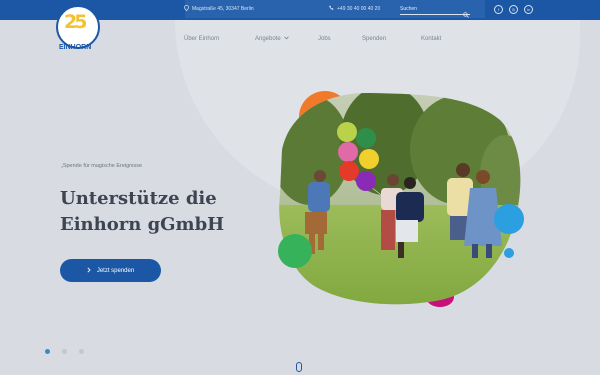 This screenshot has height=375, width=600. I want to click on hero-kicker: „Spende für magische Ereignisse, so click(102, 166).